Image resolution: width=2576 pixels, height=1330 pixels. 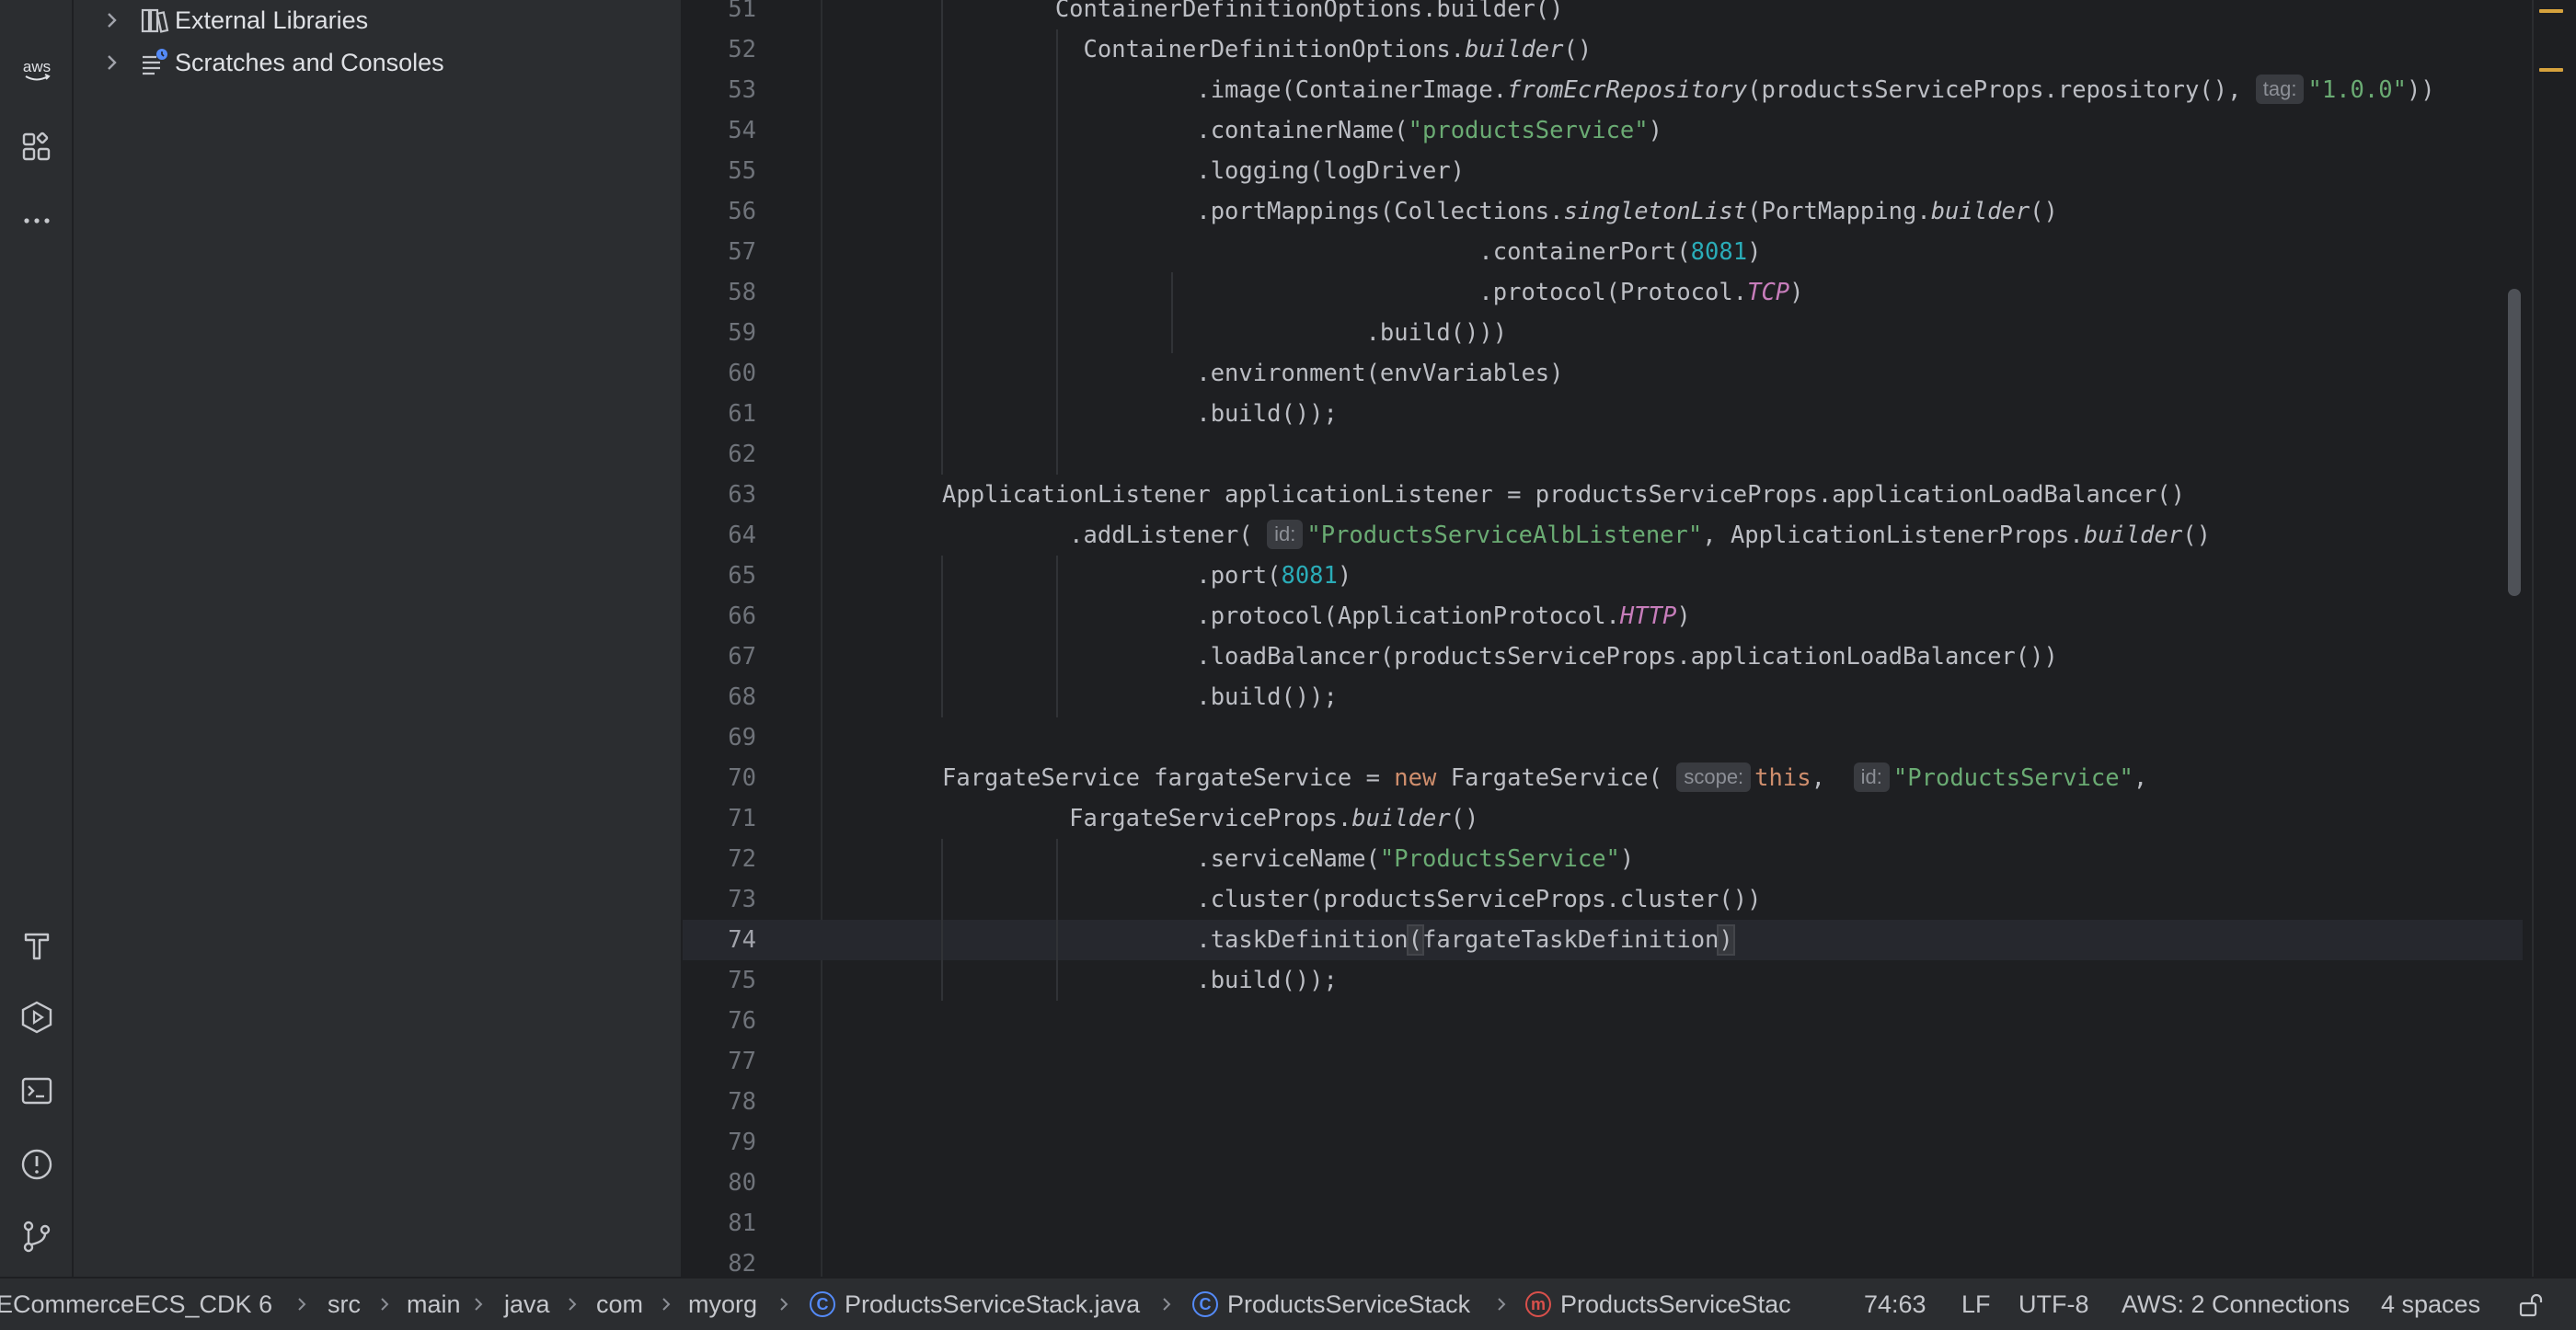 What do you see at coordinates (1253, 211) in the screenshot?
I see `code-token: .portMappings(Collections.` at bounding box center [1253, 211].